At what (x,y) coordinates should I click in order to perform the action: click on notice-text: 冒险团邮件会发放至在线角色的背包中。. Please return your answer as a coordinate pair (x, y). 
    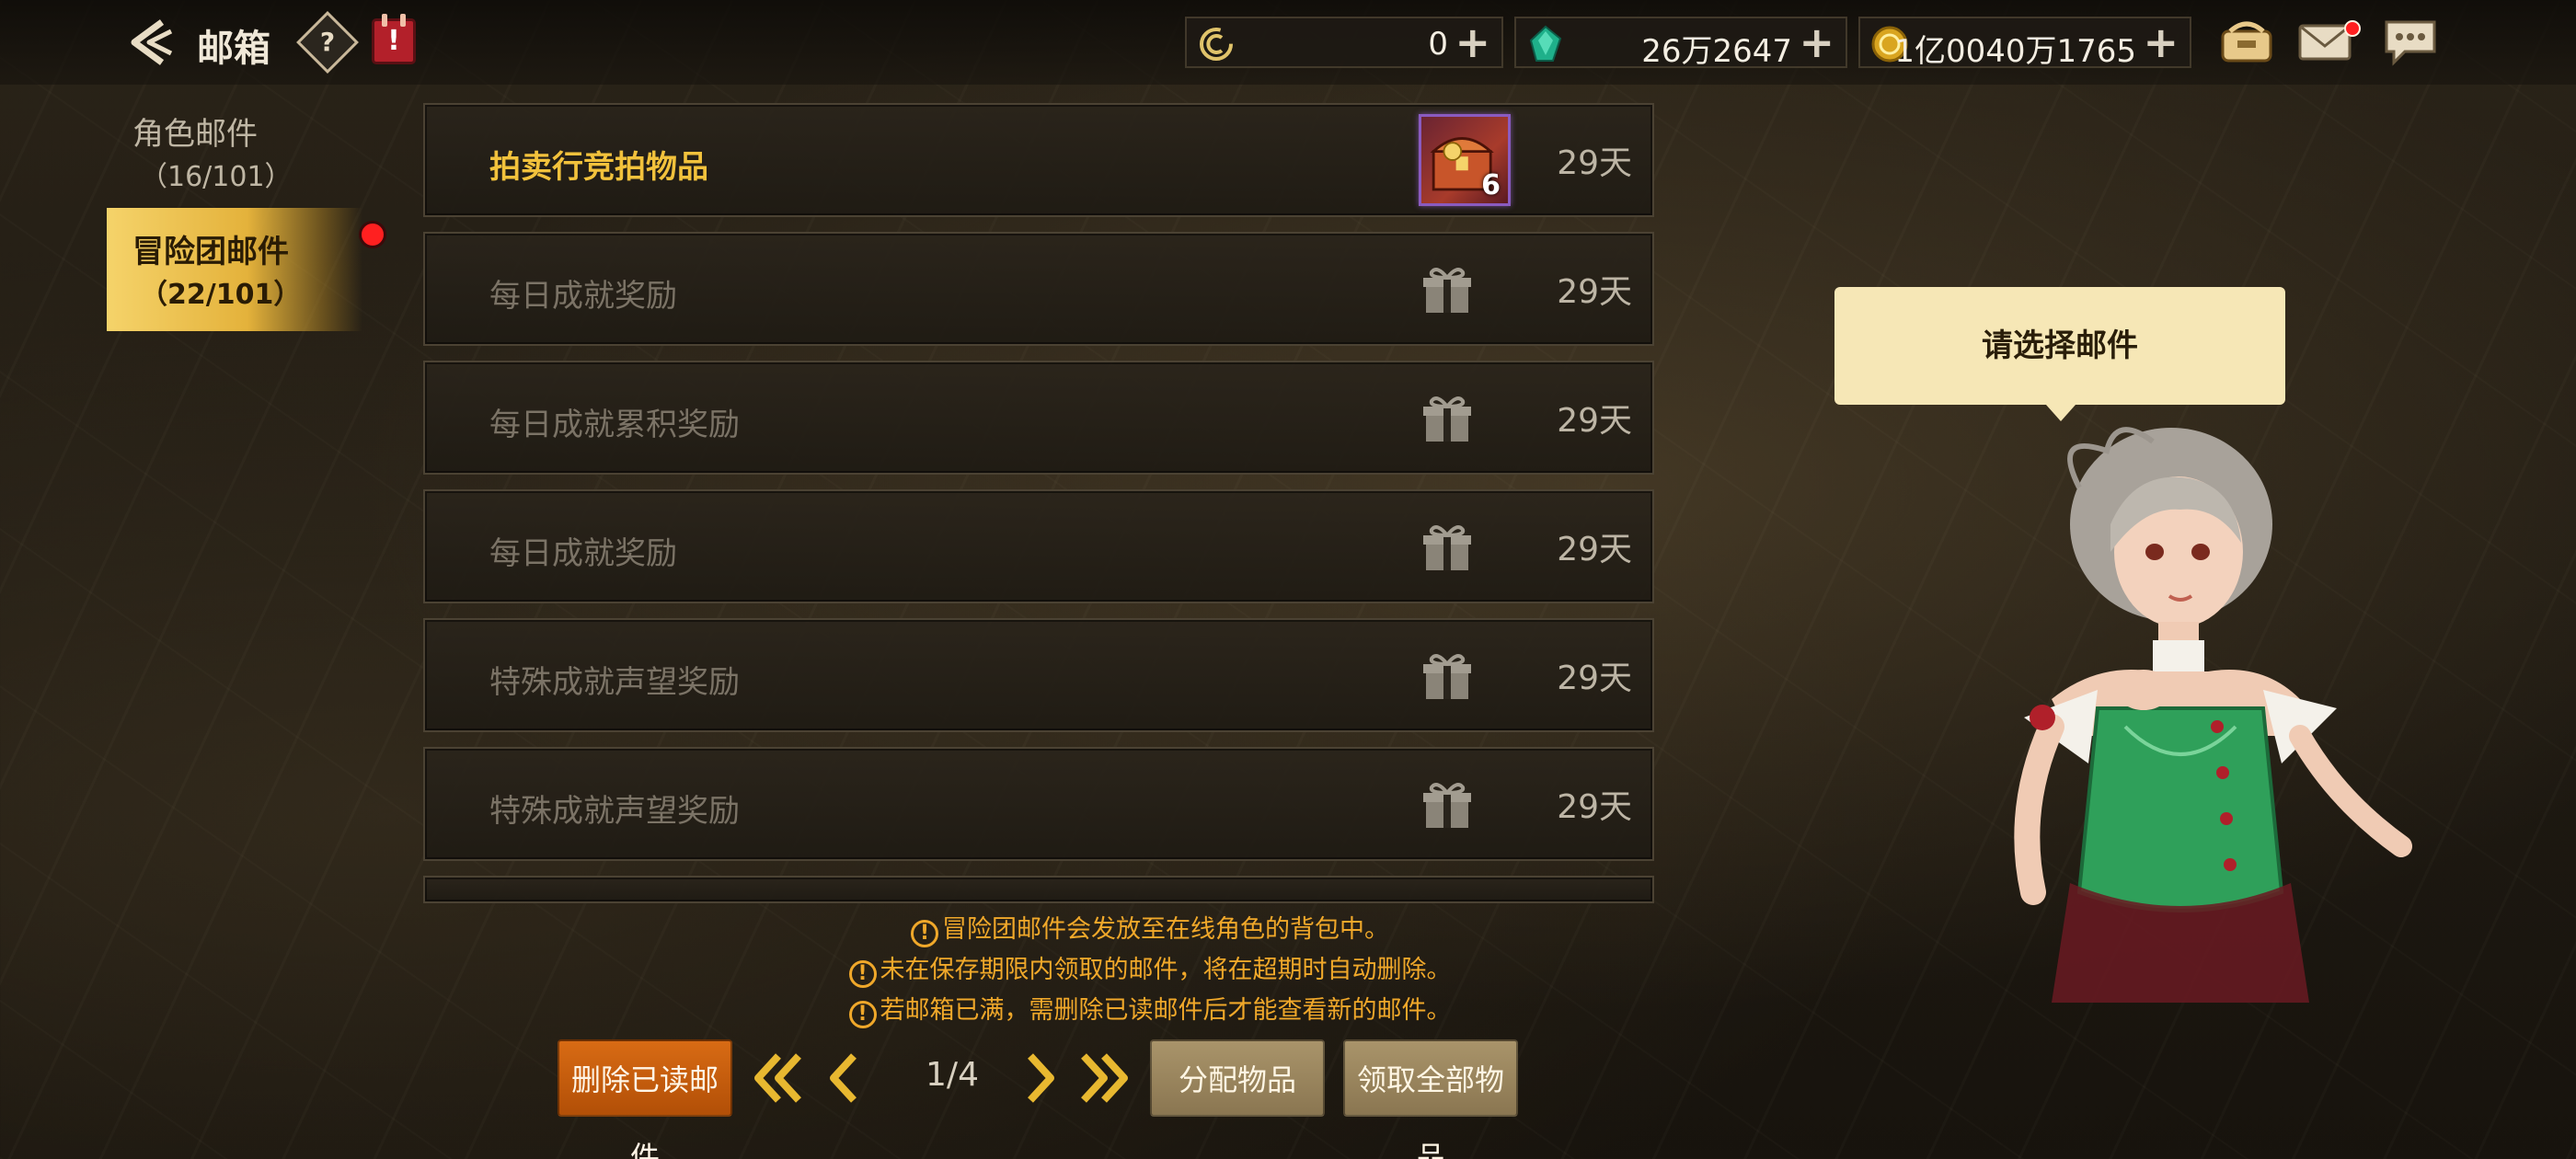
    Looking at the image, I should click on (1165, 929).